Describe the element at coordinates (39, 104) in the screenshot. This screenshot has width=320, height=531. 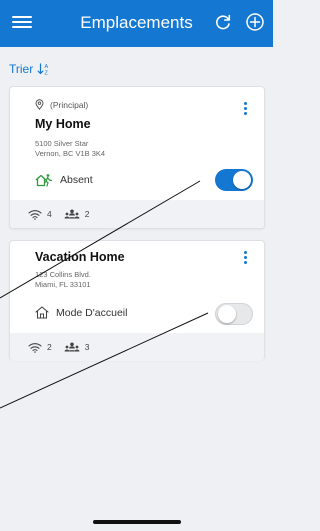
I see `location-pin-icon` at that location.